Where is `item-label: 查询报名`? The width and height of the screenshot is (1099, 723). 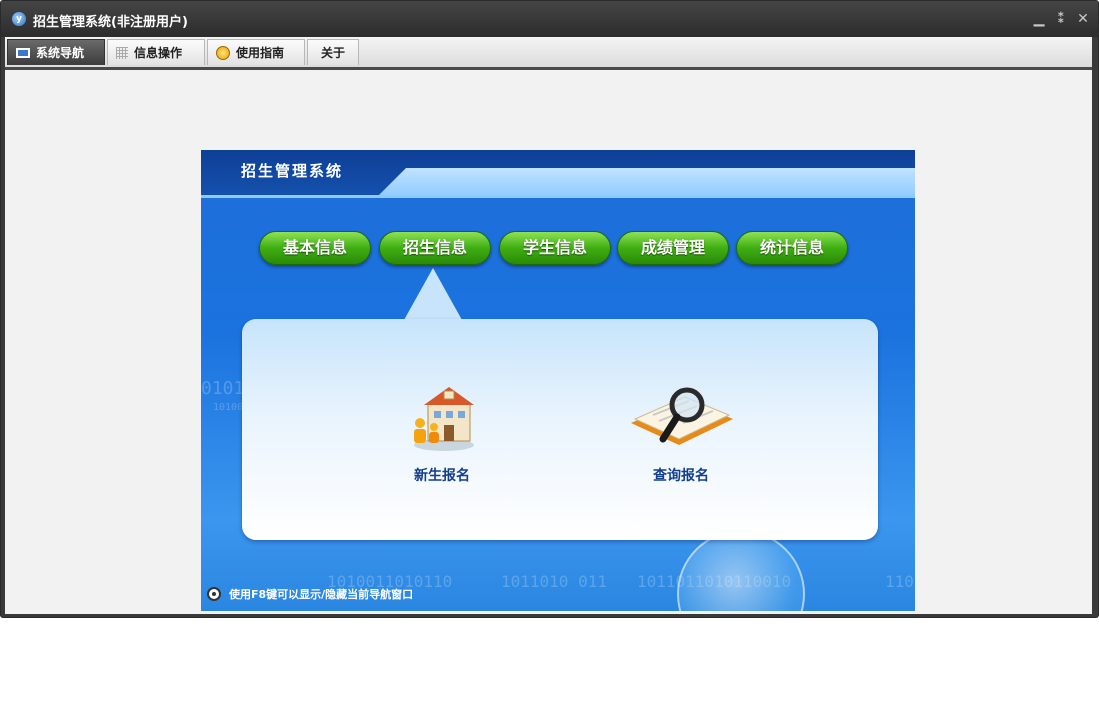 item-label: 查询报名 is located at coordinates (681, 476).